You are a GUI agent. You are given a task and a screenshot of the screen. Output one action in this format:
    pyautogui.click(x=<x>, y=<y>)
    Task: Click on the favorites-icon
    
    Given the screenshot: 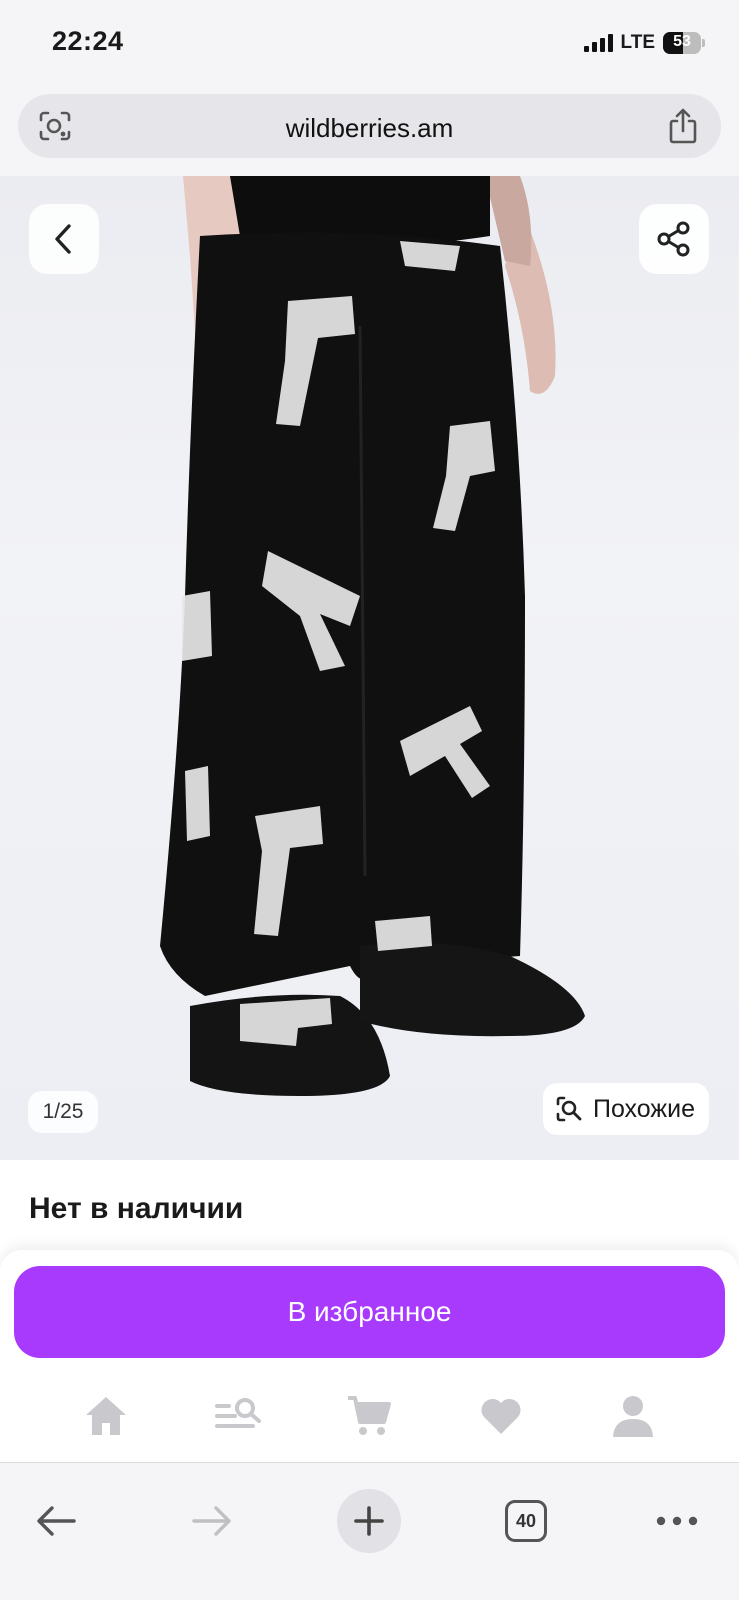 What is the action you would take?
    pyautogui.click(x=501, y=1416)
    